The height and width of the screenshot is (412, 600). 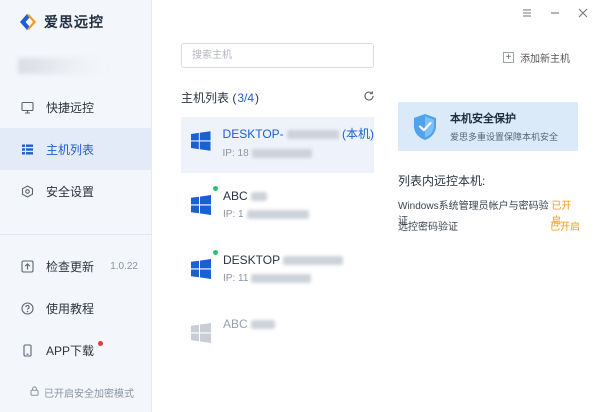 What do you see at coordinates (70, 107) in the screenshot?
I see `sidebar-item-label: 快捷远控` at bounding box center [70, 107].